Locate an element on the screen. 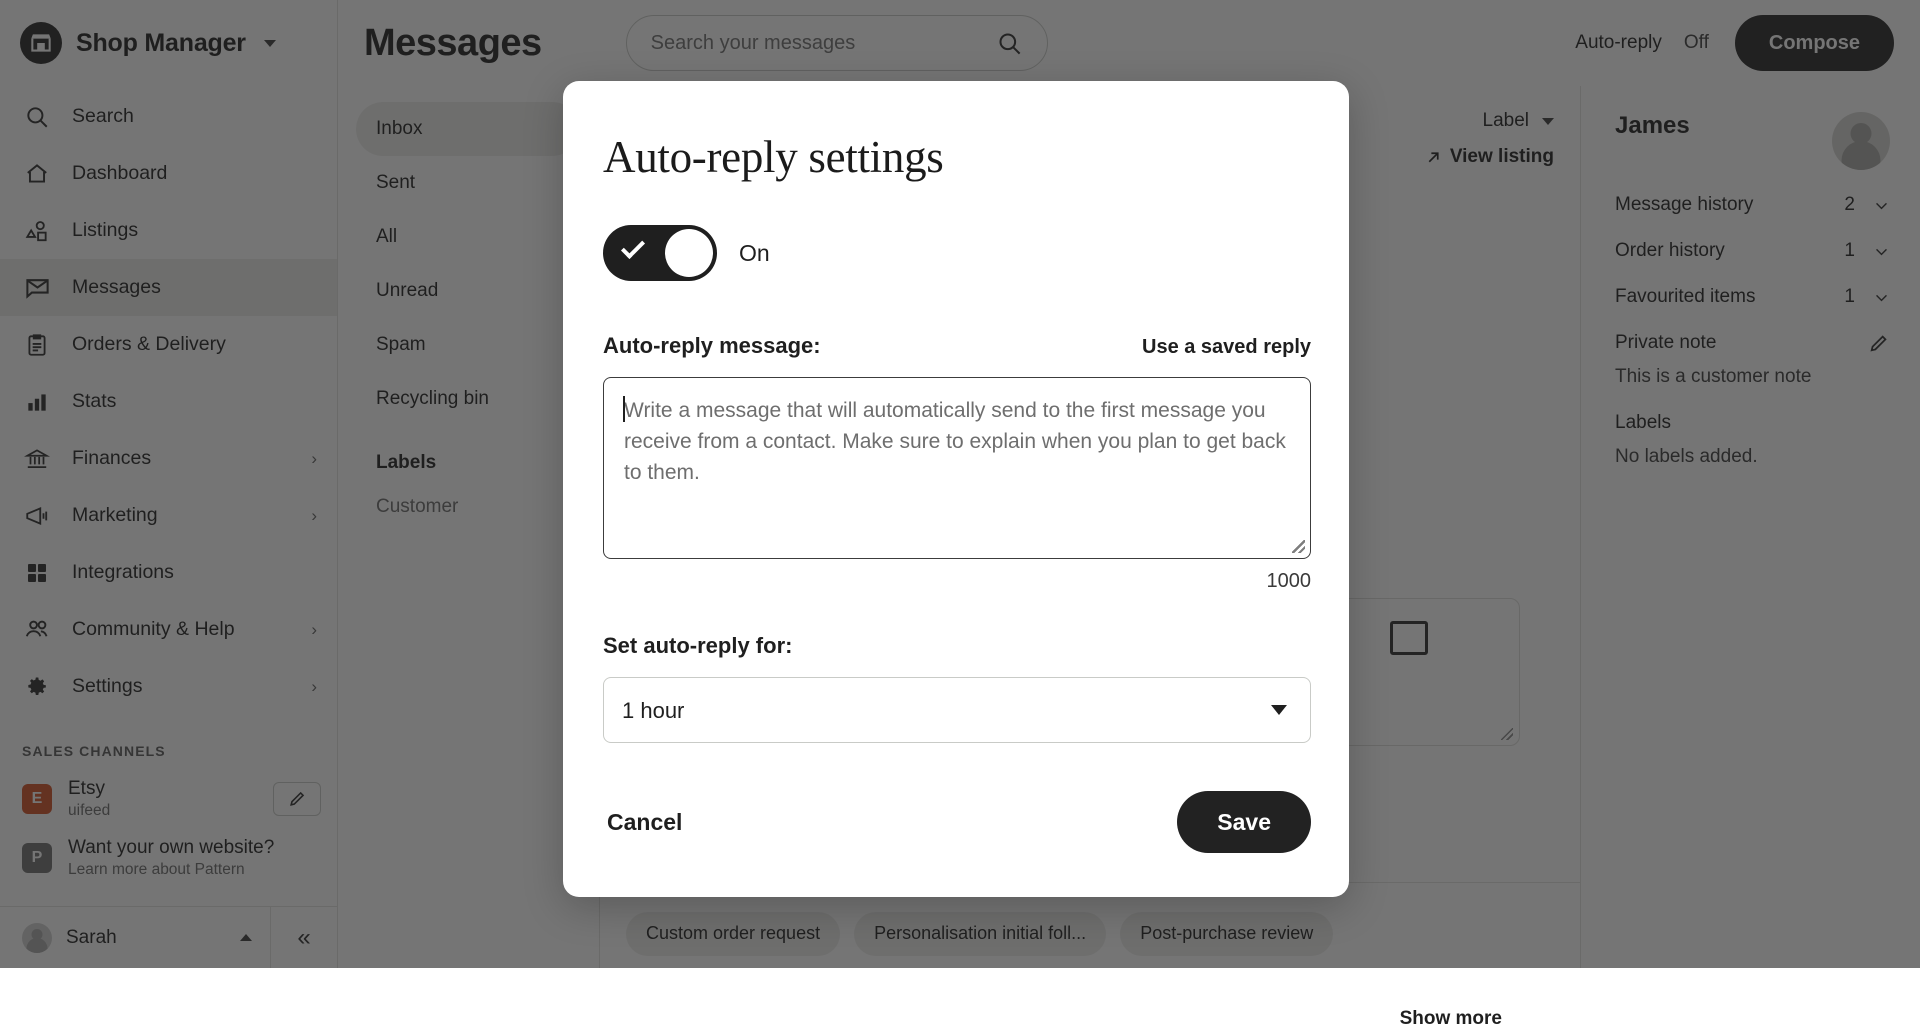 This screenshot has width=1920, height=1030. duration-select-wrap: 1 hour4 hours8 hours24 hours2 days1 week is located at coordinates (957, 710).